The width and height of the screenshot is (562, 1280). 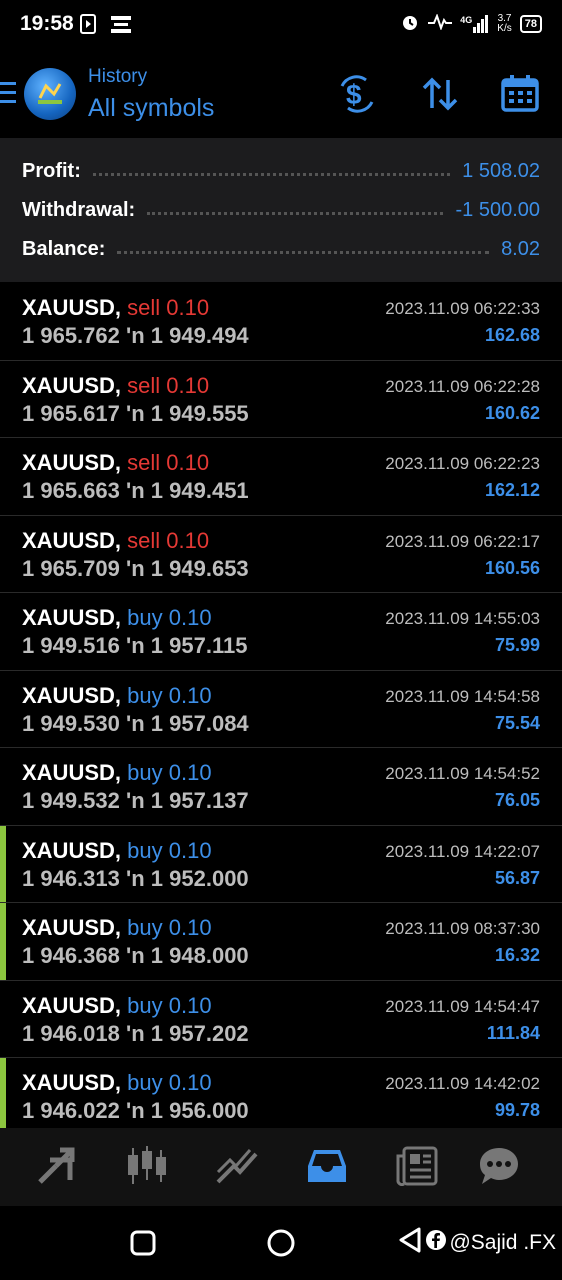 What do you see at coordinates (417, 1168) in the screenshot?
I see `news-icon` at bounding box center [417, 1168].